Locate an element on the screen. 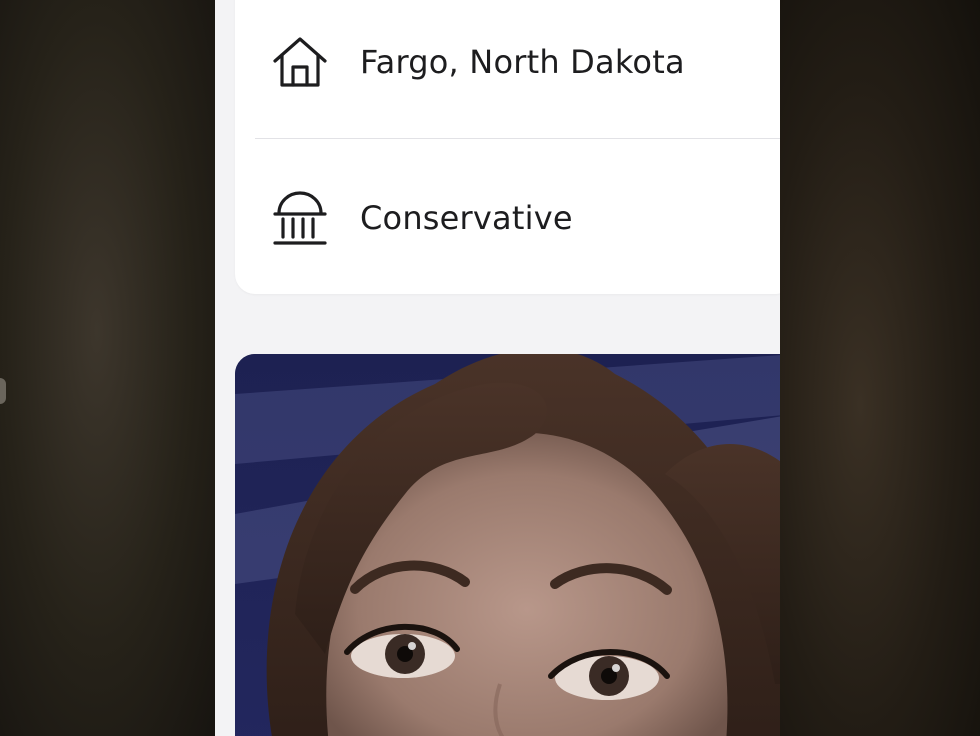 The height and width of the screenshot is (736, 980). edge-indicator is located at coordinates (3, 391).